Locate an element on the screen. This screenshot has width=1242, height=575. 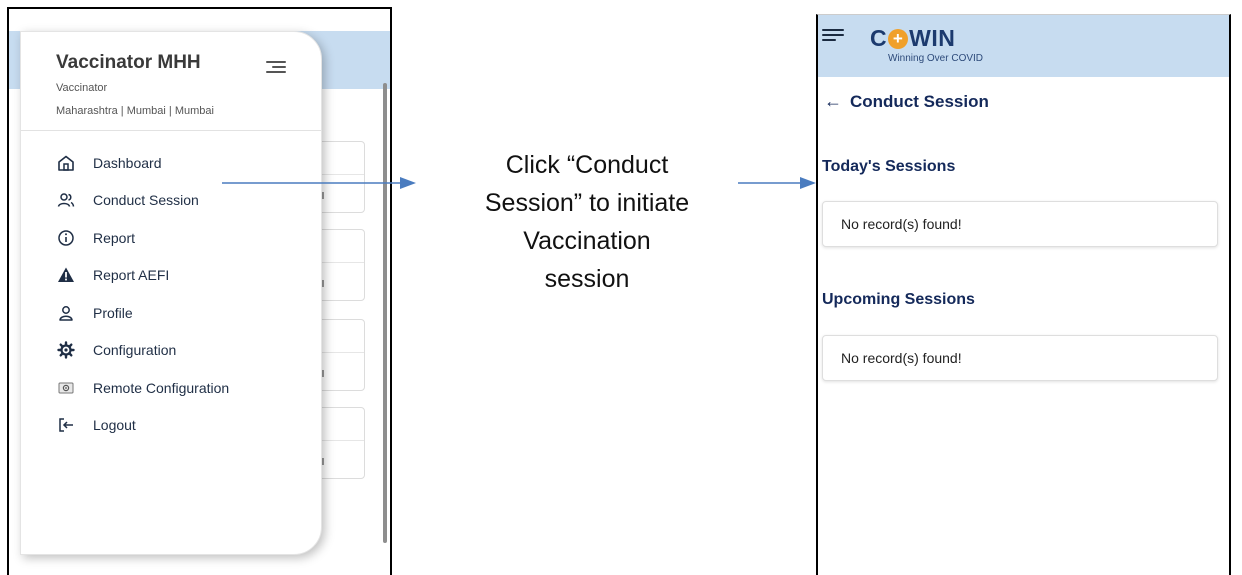
menu-item-label: Profile is located at coordinates (113, 312).